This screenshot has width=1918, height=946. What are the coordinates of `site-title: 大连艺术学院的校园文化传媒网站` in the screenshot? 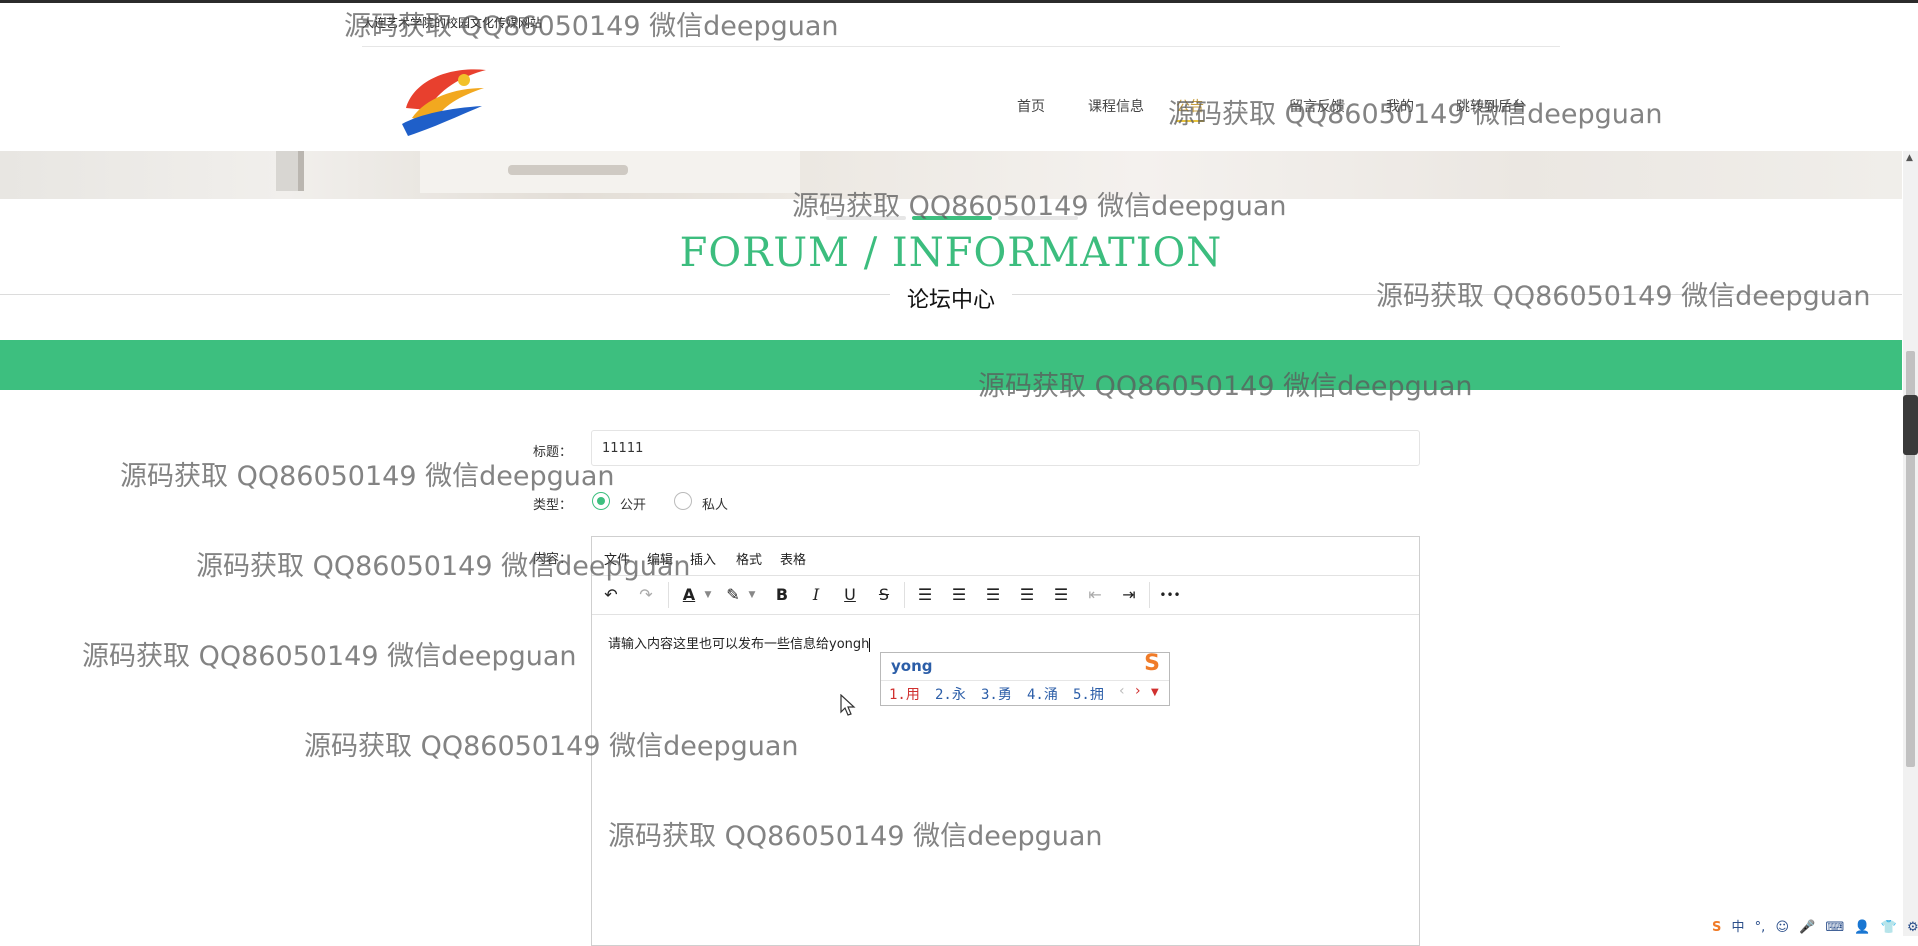 It's located at (452, 23).